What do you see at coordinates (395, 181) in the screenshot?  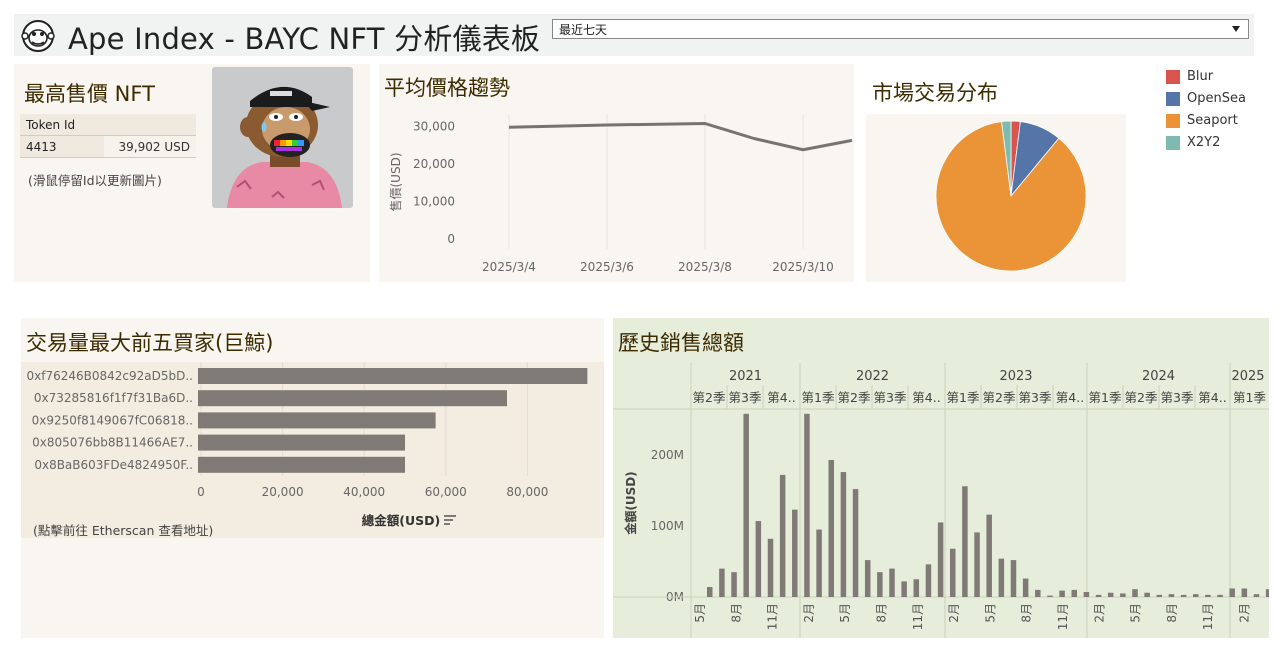 I see `y-axis-label: 售價(USD)` at bounding box center [395, 181].